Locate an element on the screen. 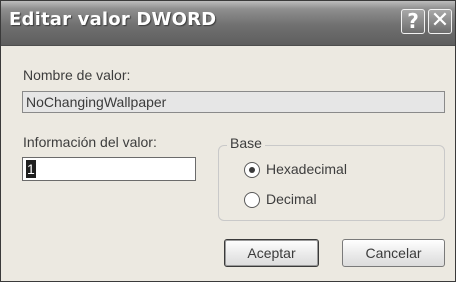  value-name-label: Nombre de valor: is located at coordinates (77, 75).